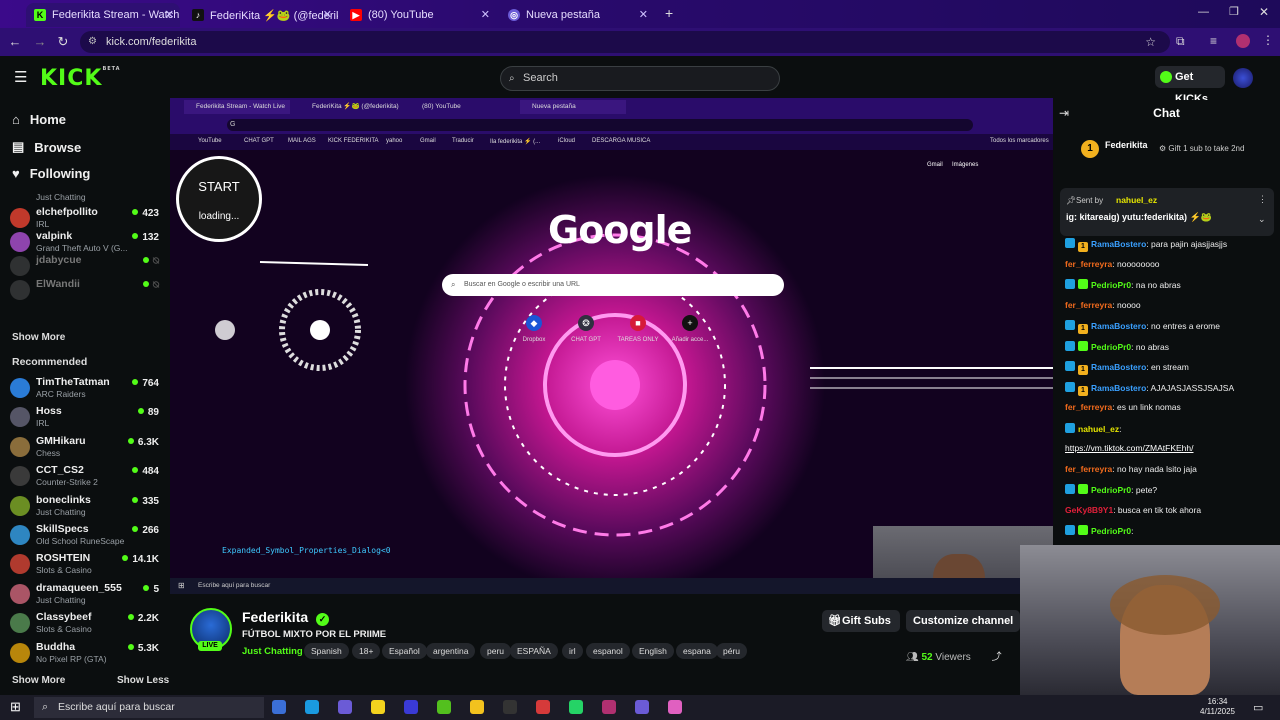 Image resolution: width=1280 pixels, height=720 pixels. What do you see at coordinates (345, 707) in the screenshot?
I see `teams-icon` at bounding box center [345, 707].